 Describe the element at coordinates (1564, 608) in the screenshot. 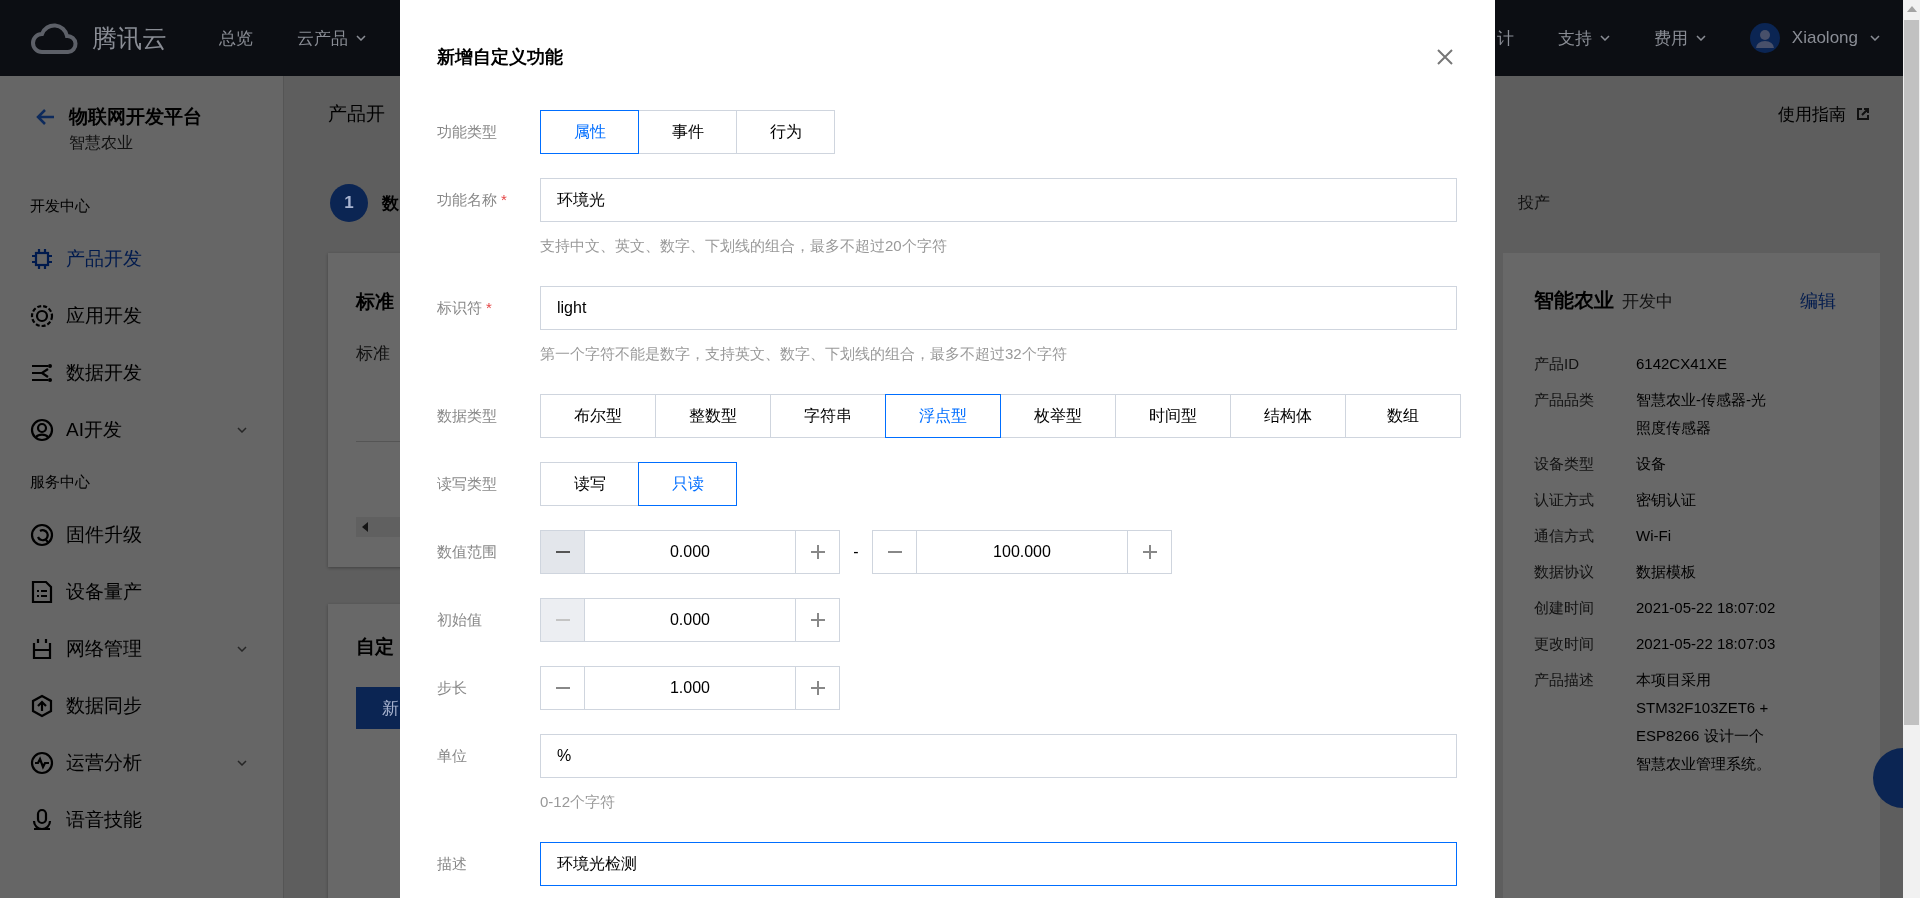

I see `info-label: 创建时间` at that location.